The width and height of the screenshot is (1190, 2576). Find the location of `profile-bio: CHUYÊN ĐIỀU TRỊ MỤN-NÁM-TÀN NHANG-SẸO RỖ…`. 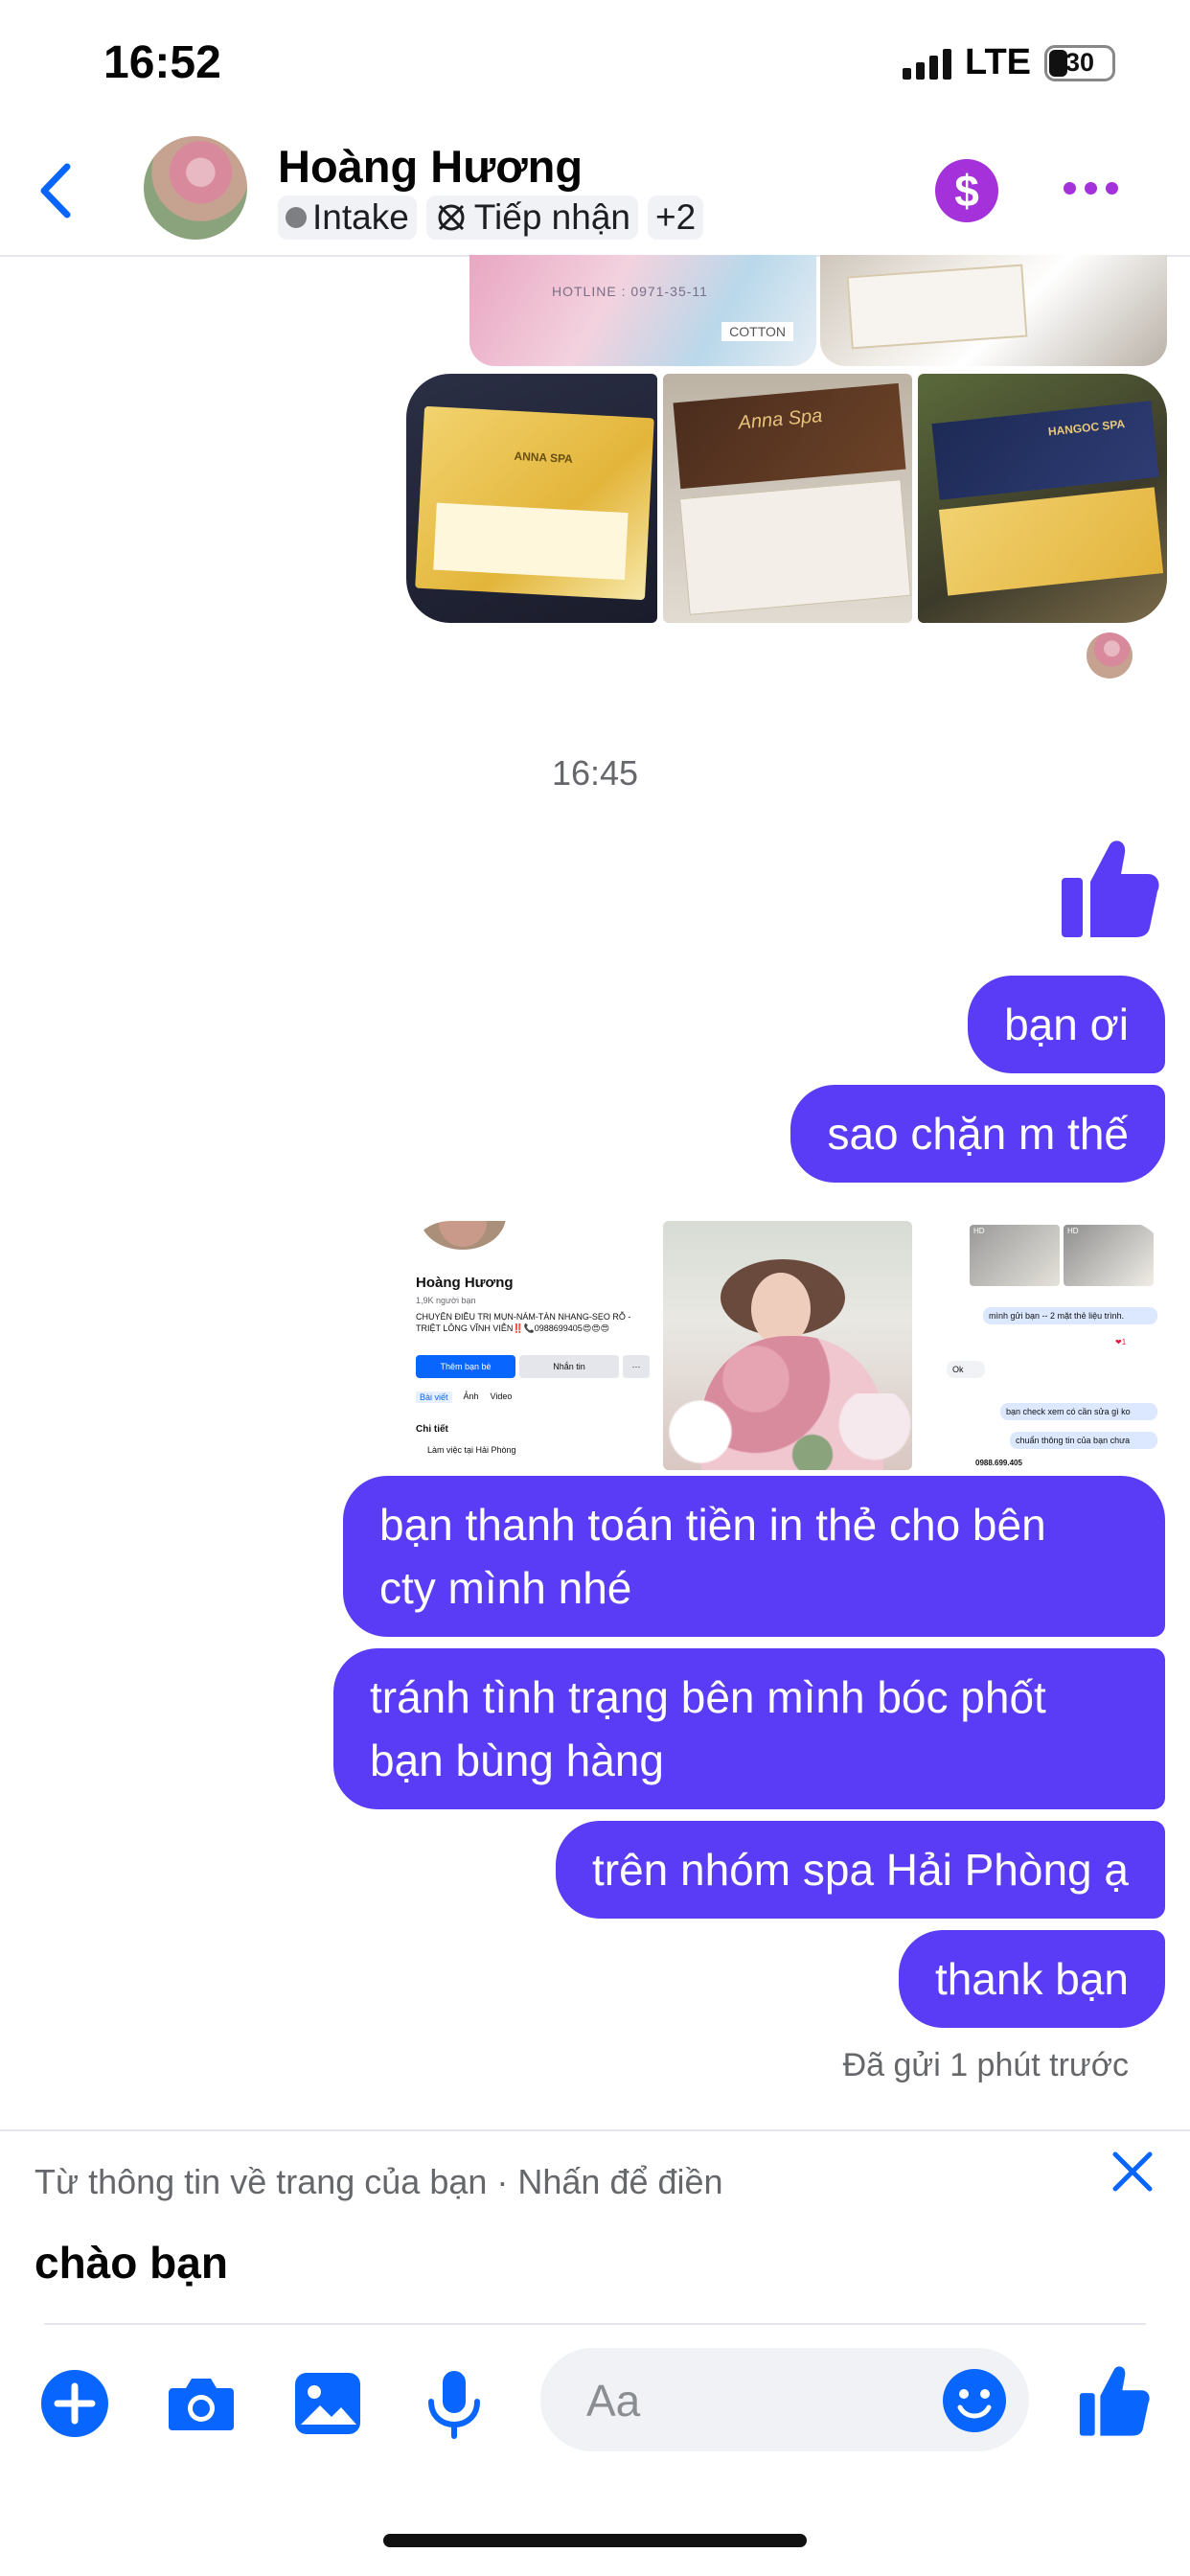

profile-bio: CHUYÊN ĐIỀU TRỊ MỤN-NÁM-TÀN NHANG-SẸO RỖ… is located at coordinates (524, 1322).